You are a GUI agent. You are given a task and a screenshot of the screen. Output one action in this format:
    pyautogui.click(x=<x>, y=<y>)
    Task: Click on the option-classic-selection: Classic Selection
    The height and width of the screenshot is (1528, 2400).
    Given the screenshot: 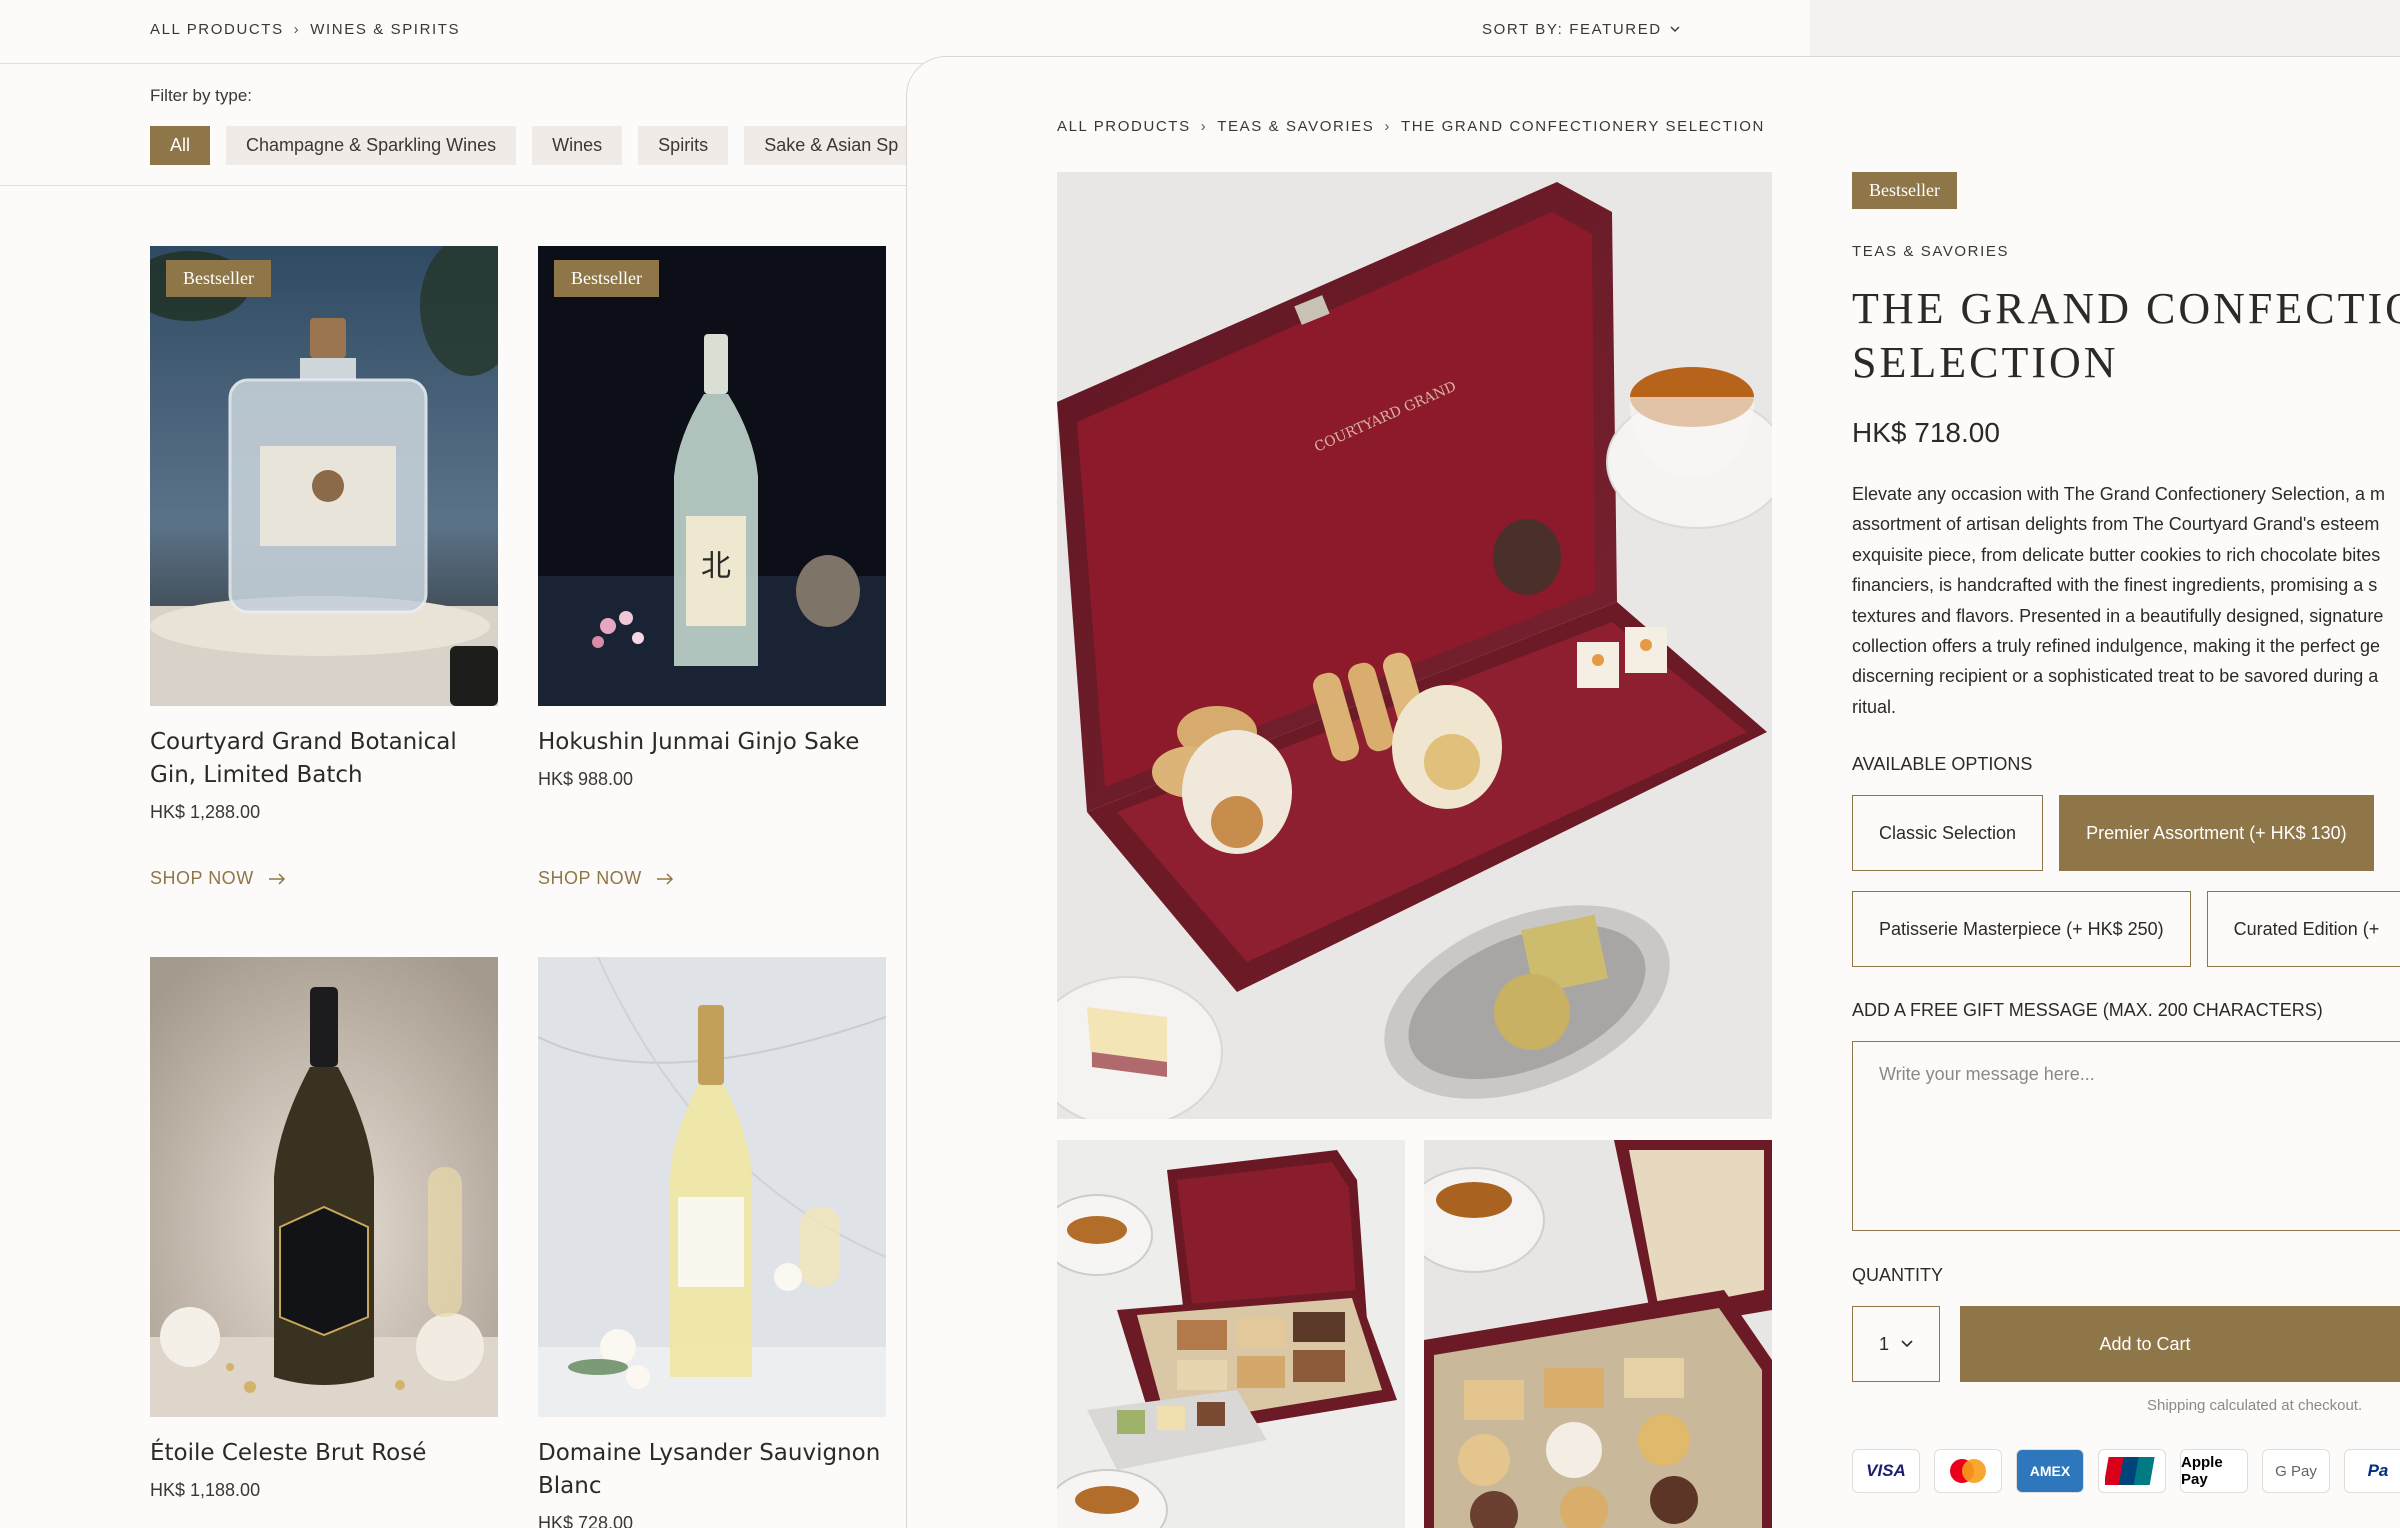 What is the action you would take?
    pyautogui.click(x=1948, y=833)
    